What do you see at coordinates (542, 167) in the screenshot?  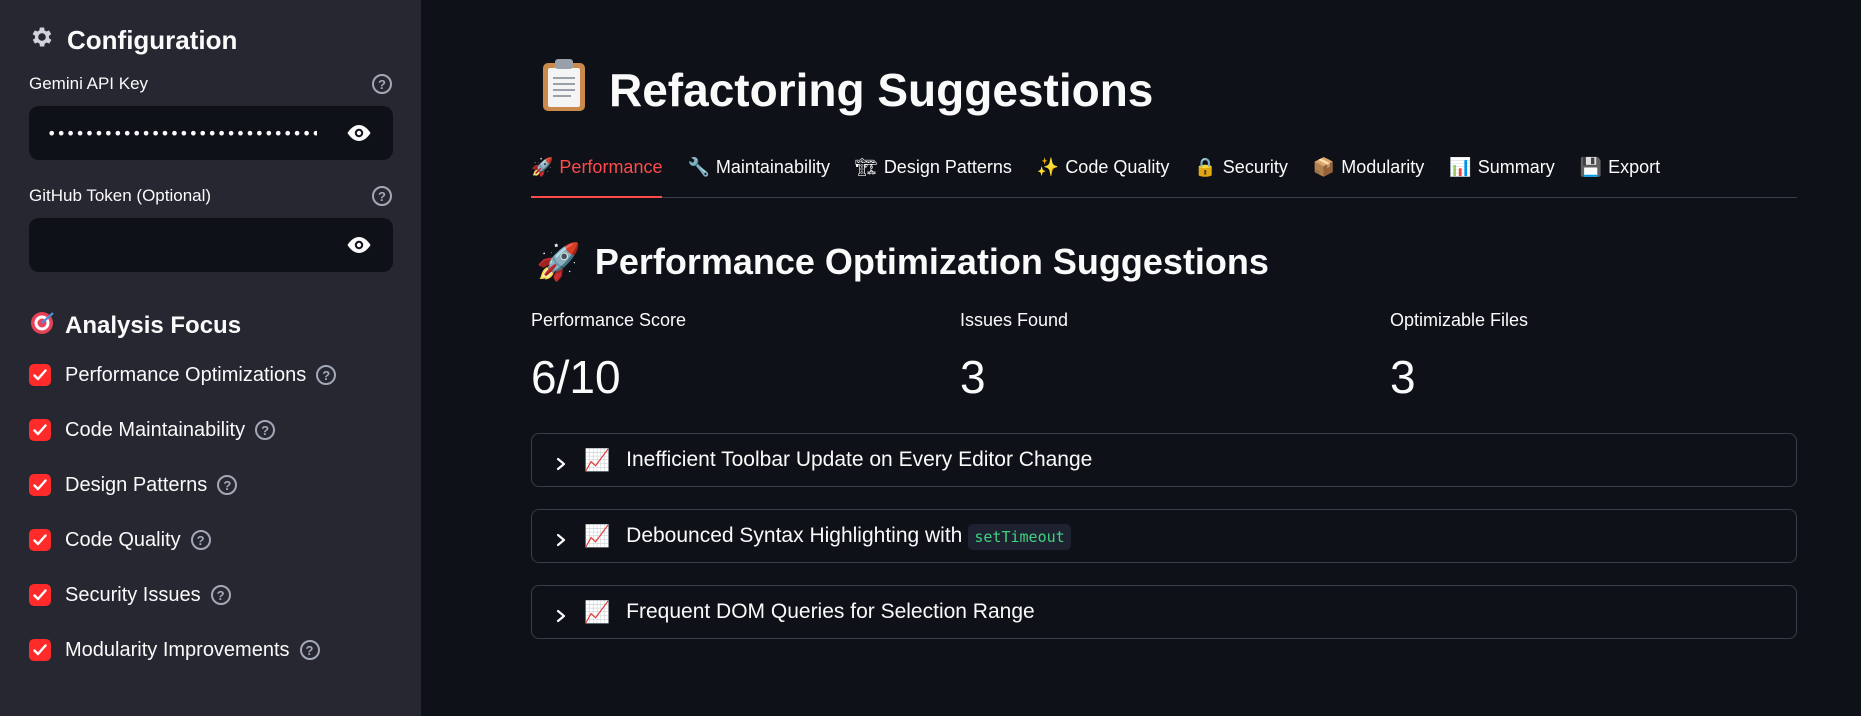 I see `tab-icon: 🚀` at bounding box center [542, 167].